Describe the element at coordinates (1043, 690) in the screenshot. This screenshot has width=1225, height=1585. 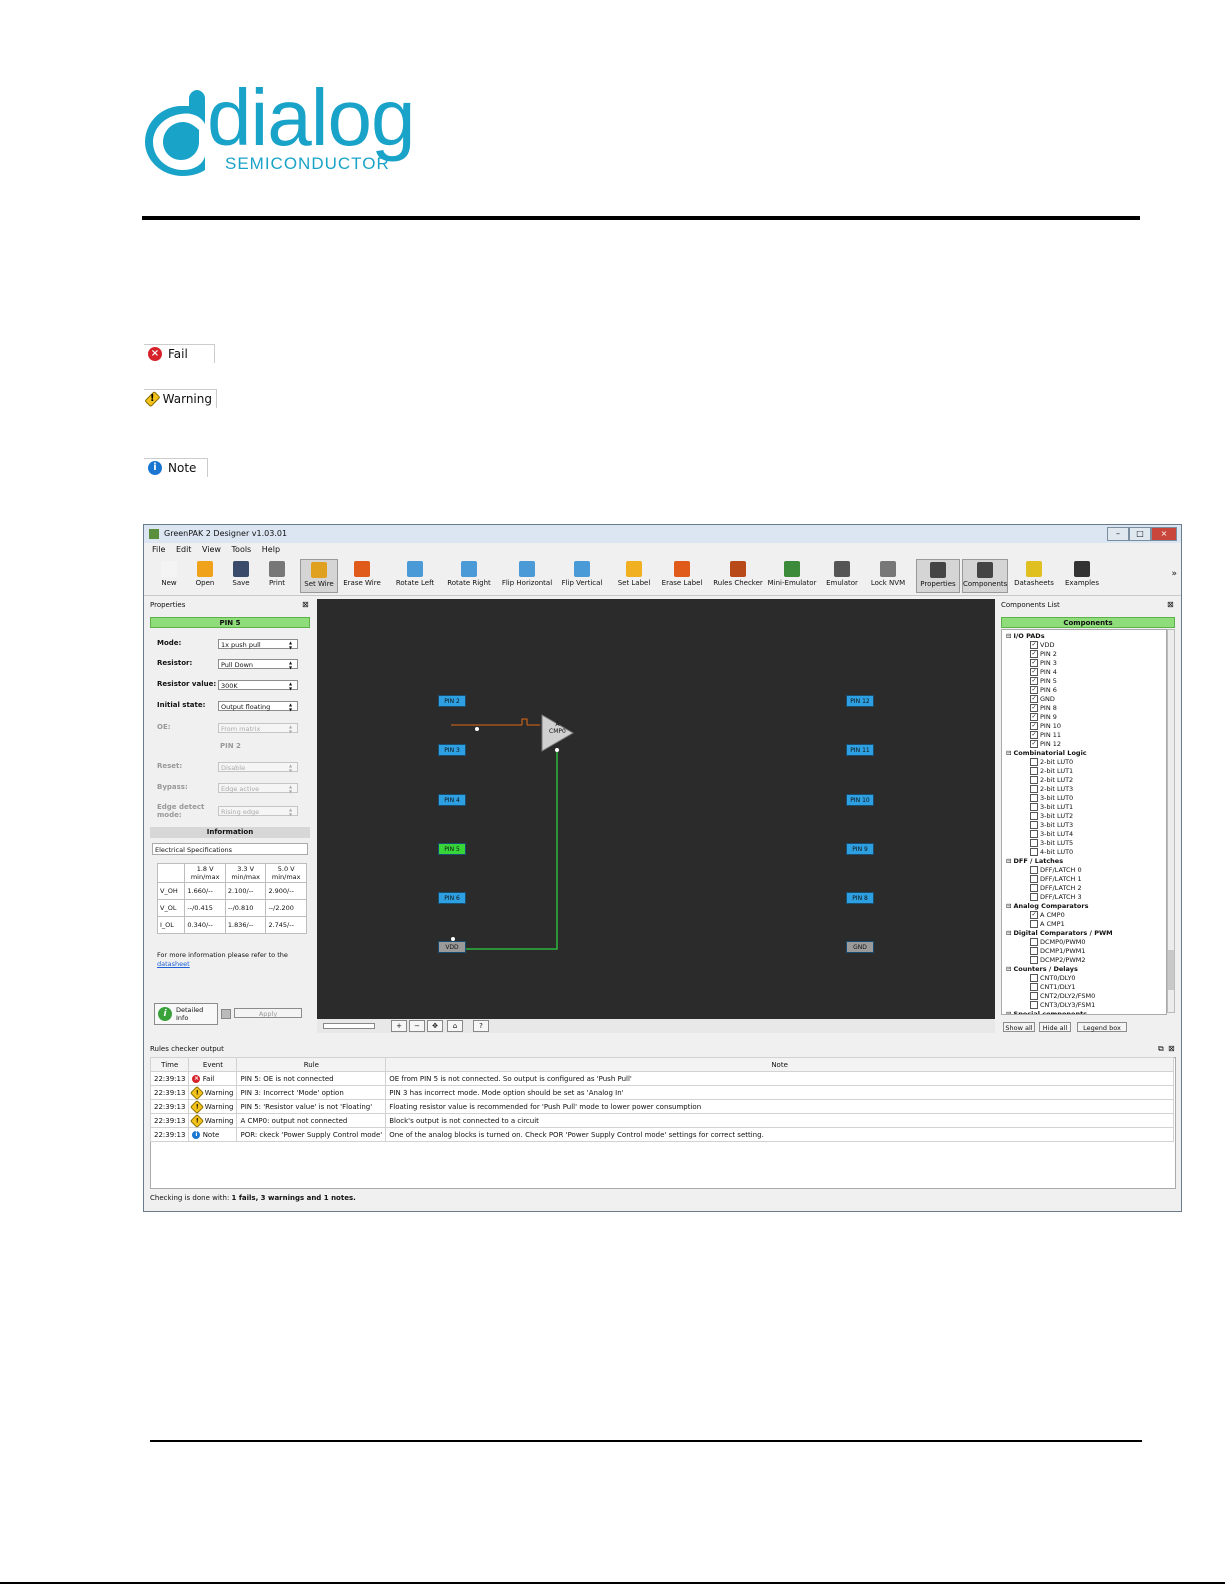
I see `tree-item: ✓ PIN 6` at that location.